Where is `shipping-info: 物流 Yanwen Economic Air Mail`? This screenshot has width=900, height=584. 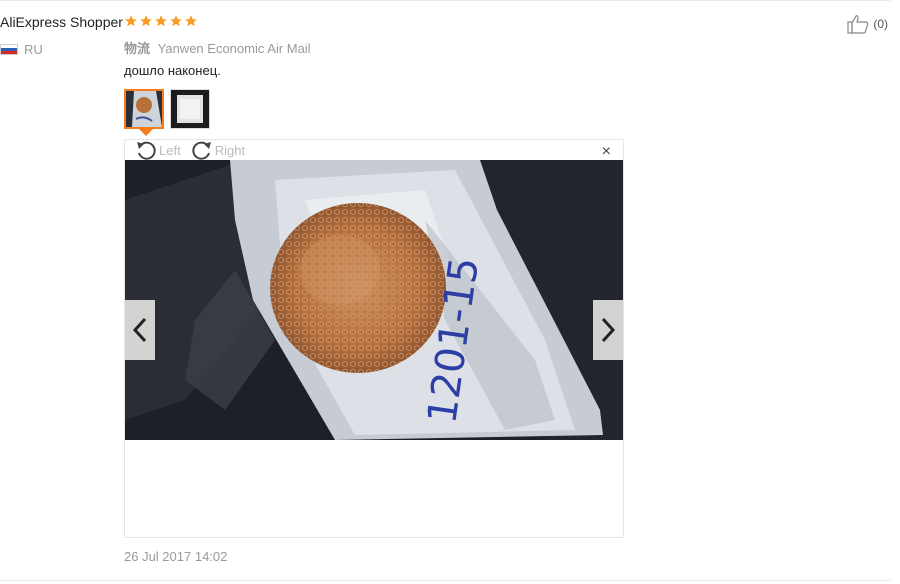 shipping-info: 物流 Yanwen Economic Air Mail is located at coordinates (217, 47).